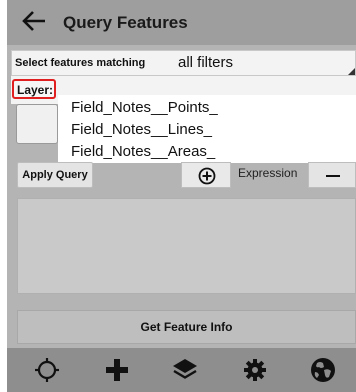 The height and width of the screenshot is (392, 356). Describe the element at coordinates (34, 21) in the screenshot. I see `back-arrow-icon` at that location.